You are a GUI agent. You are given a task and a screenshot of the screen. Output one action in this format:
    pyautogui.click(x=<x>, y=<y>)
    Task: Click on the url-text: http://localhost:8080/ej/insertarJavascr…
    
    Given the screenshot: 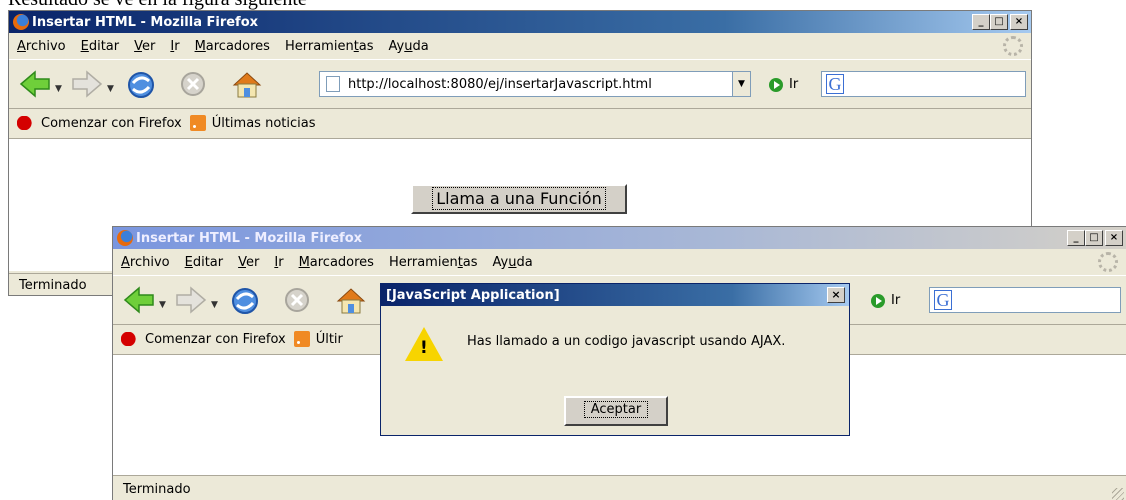 What is the action you would take?
    pyautogui.click(x=500, y=84)
    